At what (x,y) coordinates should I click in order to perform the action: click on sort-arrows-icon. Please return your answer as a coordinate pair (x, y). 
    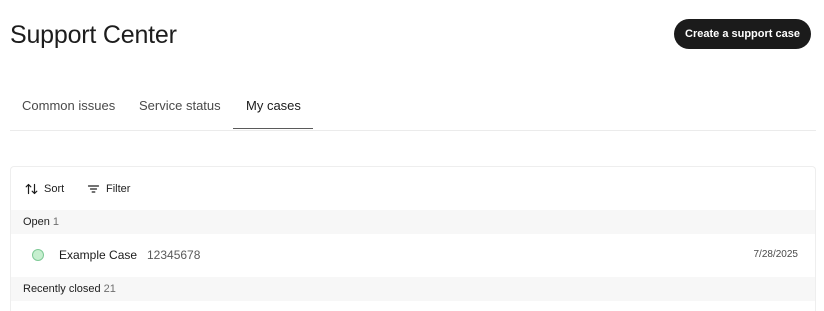
    Looking at the image, I should click on (34, 189).